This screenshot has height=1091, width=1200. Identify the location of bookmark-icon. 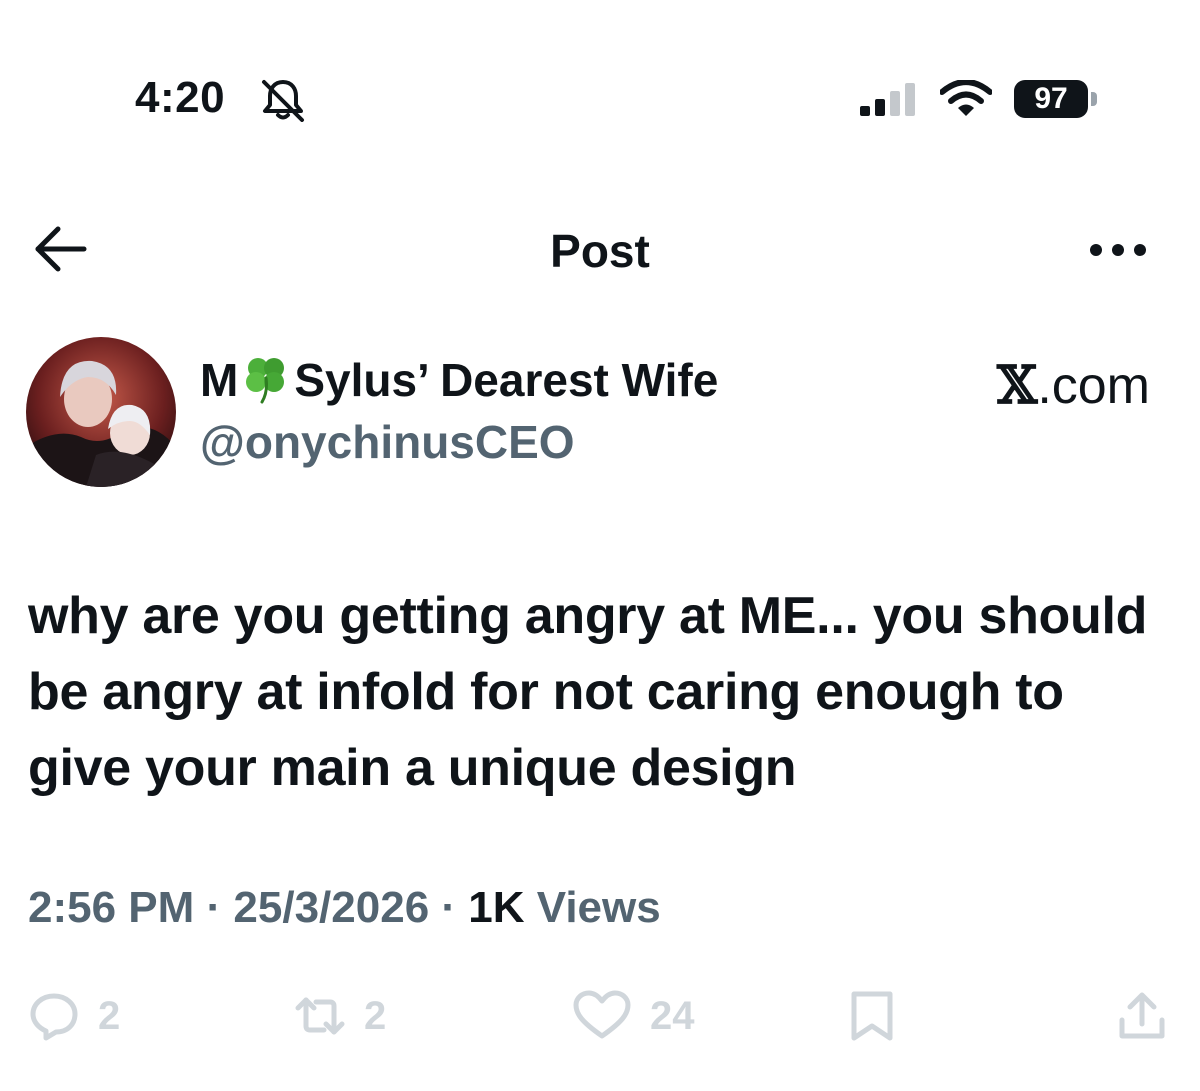
(872, 1016).